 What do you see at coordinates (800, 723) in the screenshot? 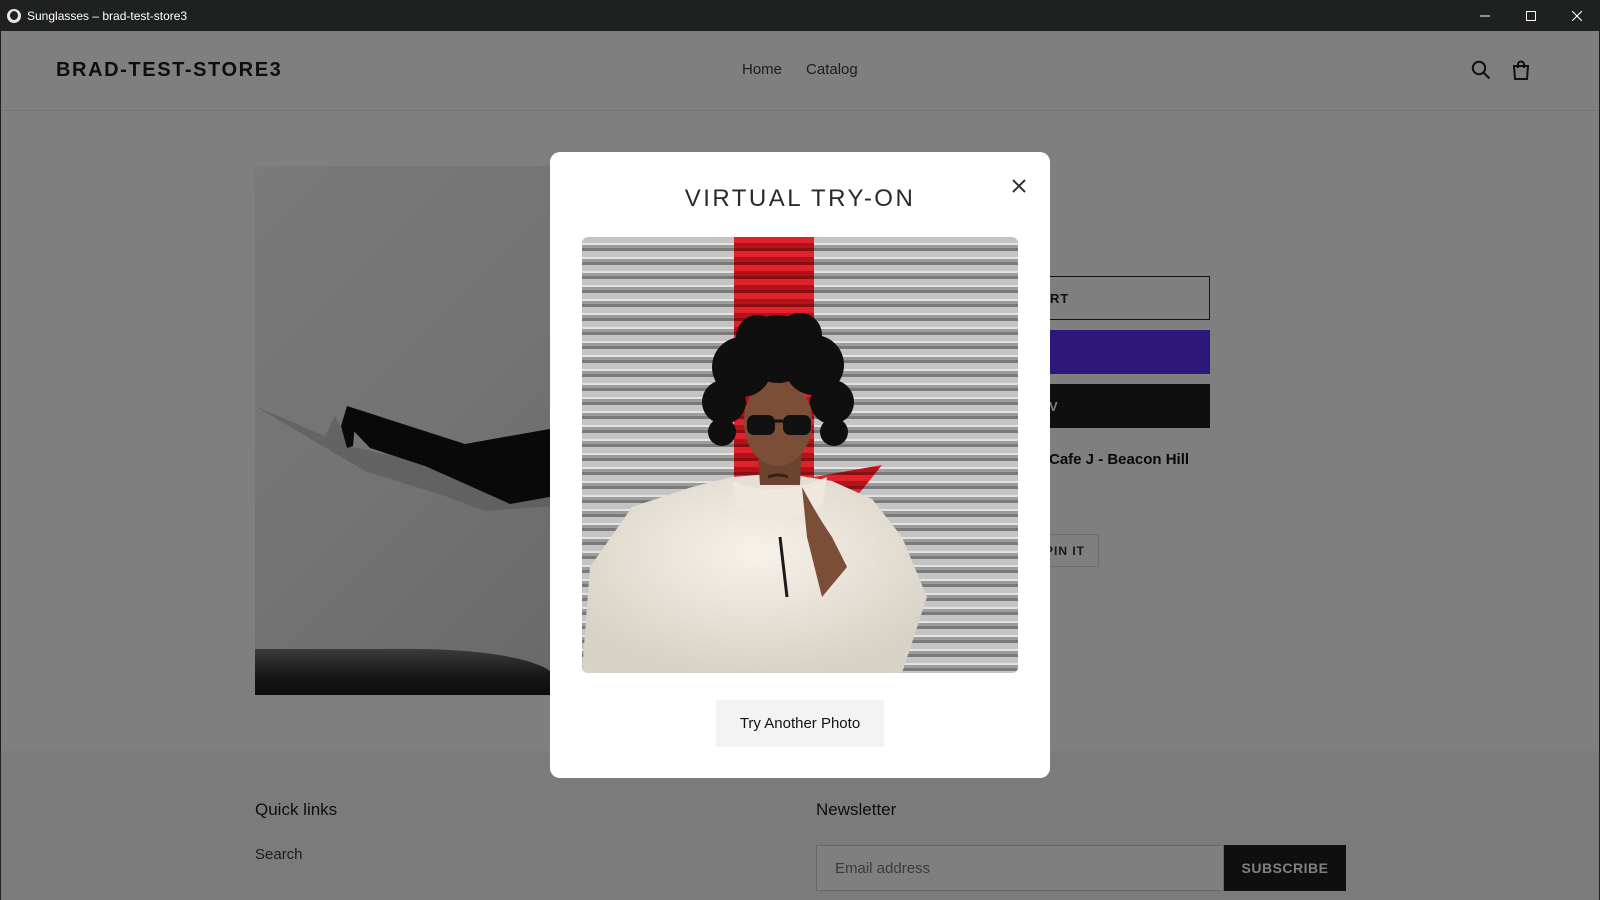
I see `try-another-photo-button: Try Another Photo` at bounding box center [800, 723].